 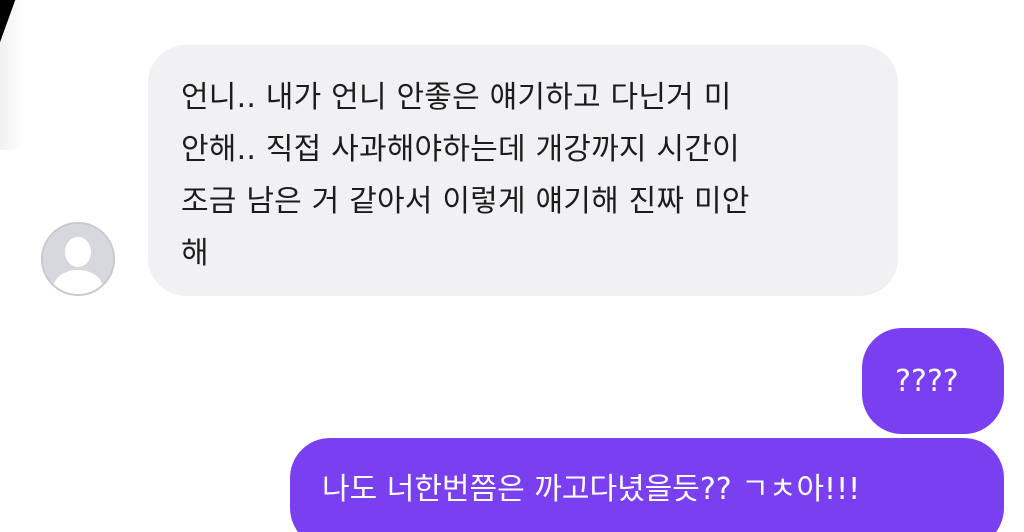 I want to click on outgoing-message-bubble: 나도 너한번쯤은 까고다녔을듯?? ㄱㅊ아!!!, so click(x=647, y=485).